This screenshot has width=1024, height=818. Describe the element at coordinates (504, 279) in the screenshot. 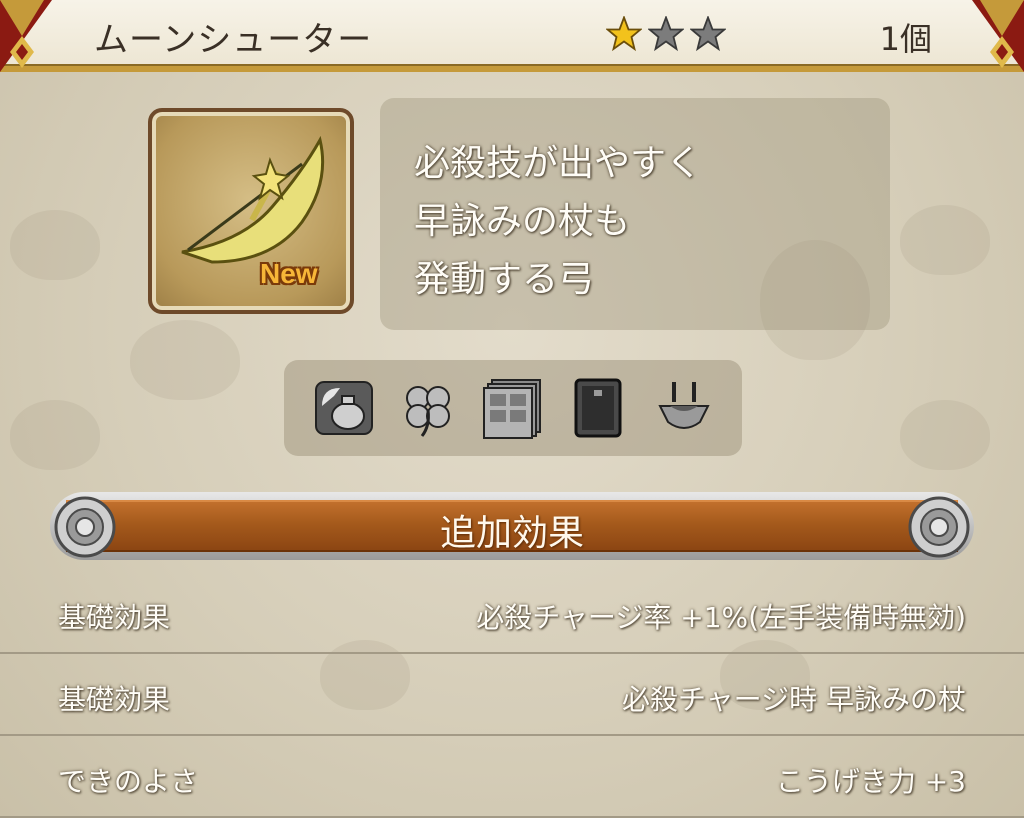

I see `description-line: 発動する弓` at that location.